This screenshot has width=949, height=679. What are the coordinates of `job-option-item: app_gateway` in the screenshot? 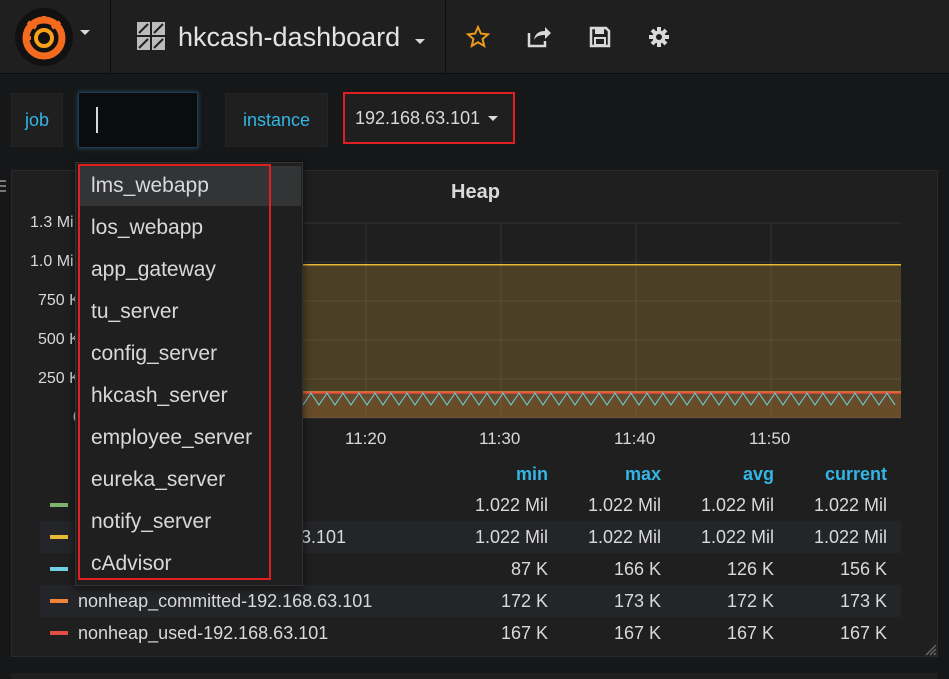 It's located at (190, 270).